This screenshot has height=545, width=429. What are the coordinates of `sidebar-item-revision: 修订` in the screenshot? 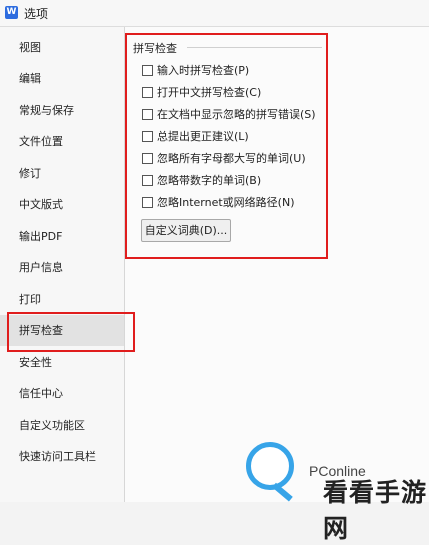 It's located at (62, 173).